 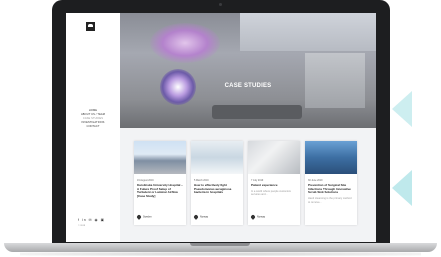 I want to click on copyright-text: © 2019, so click(x=82, y=226).